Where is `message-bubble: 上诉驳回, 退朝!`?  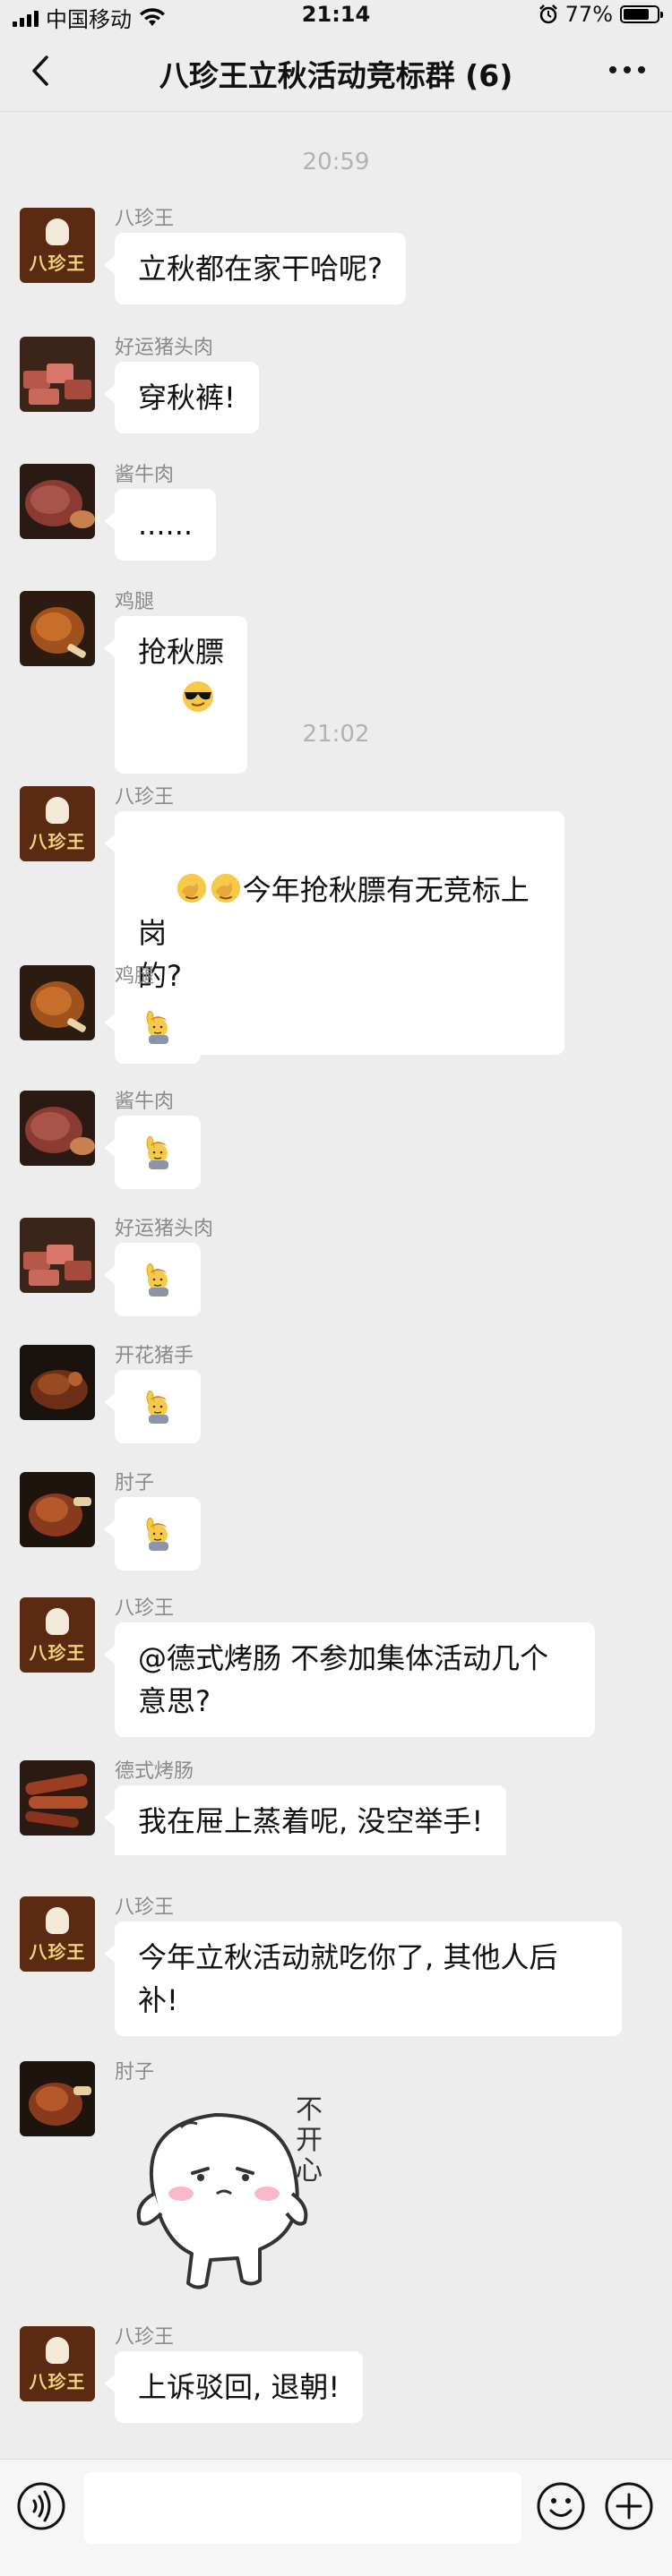 message-bubble: 上诉驳回, 退朝! is located at coordinates (233, 2387).